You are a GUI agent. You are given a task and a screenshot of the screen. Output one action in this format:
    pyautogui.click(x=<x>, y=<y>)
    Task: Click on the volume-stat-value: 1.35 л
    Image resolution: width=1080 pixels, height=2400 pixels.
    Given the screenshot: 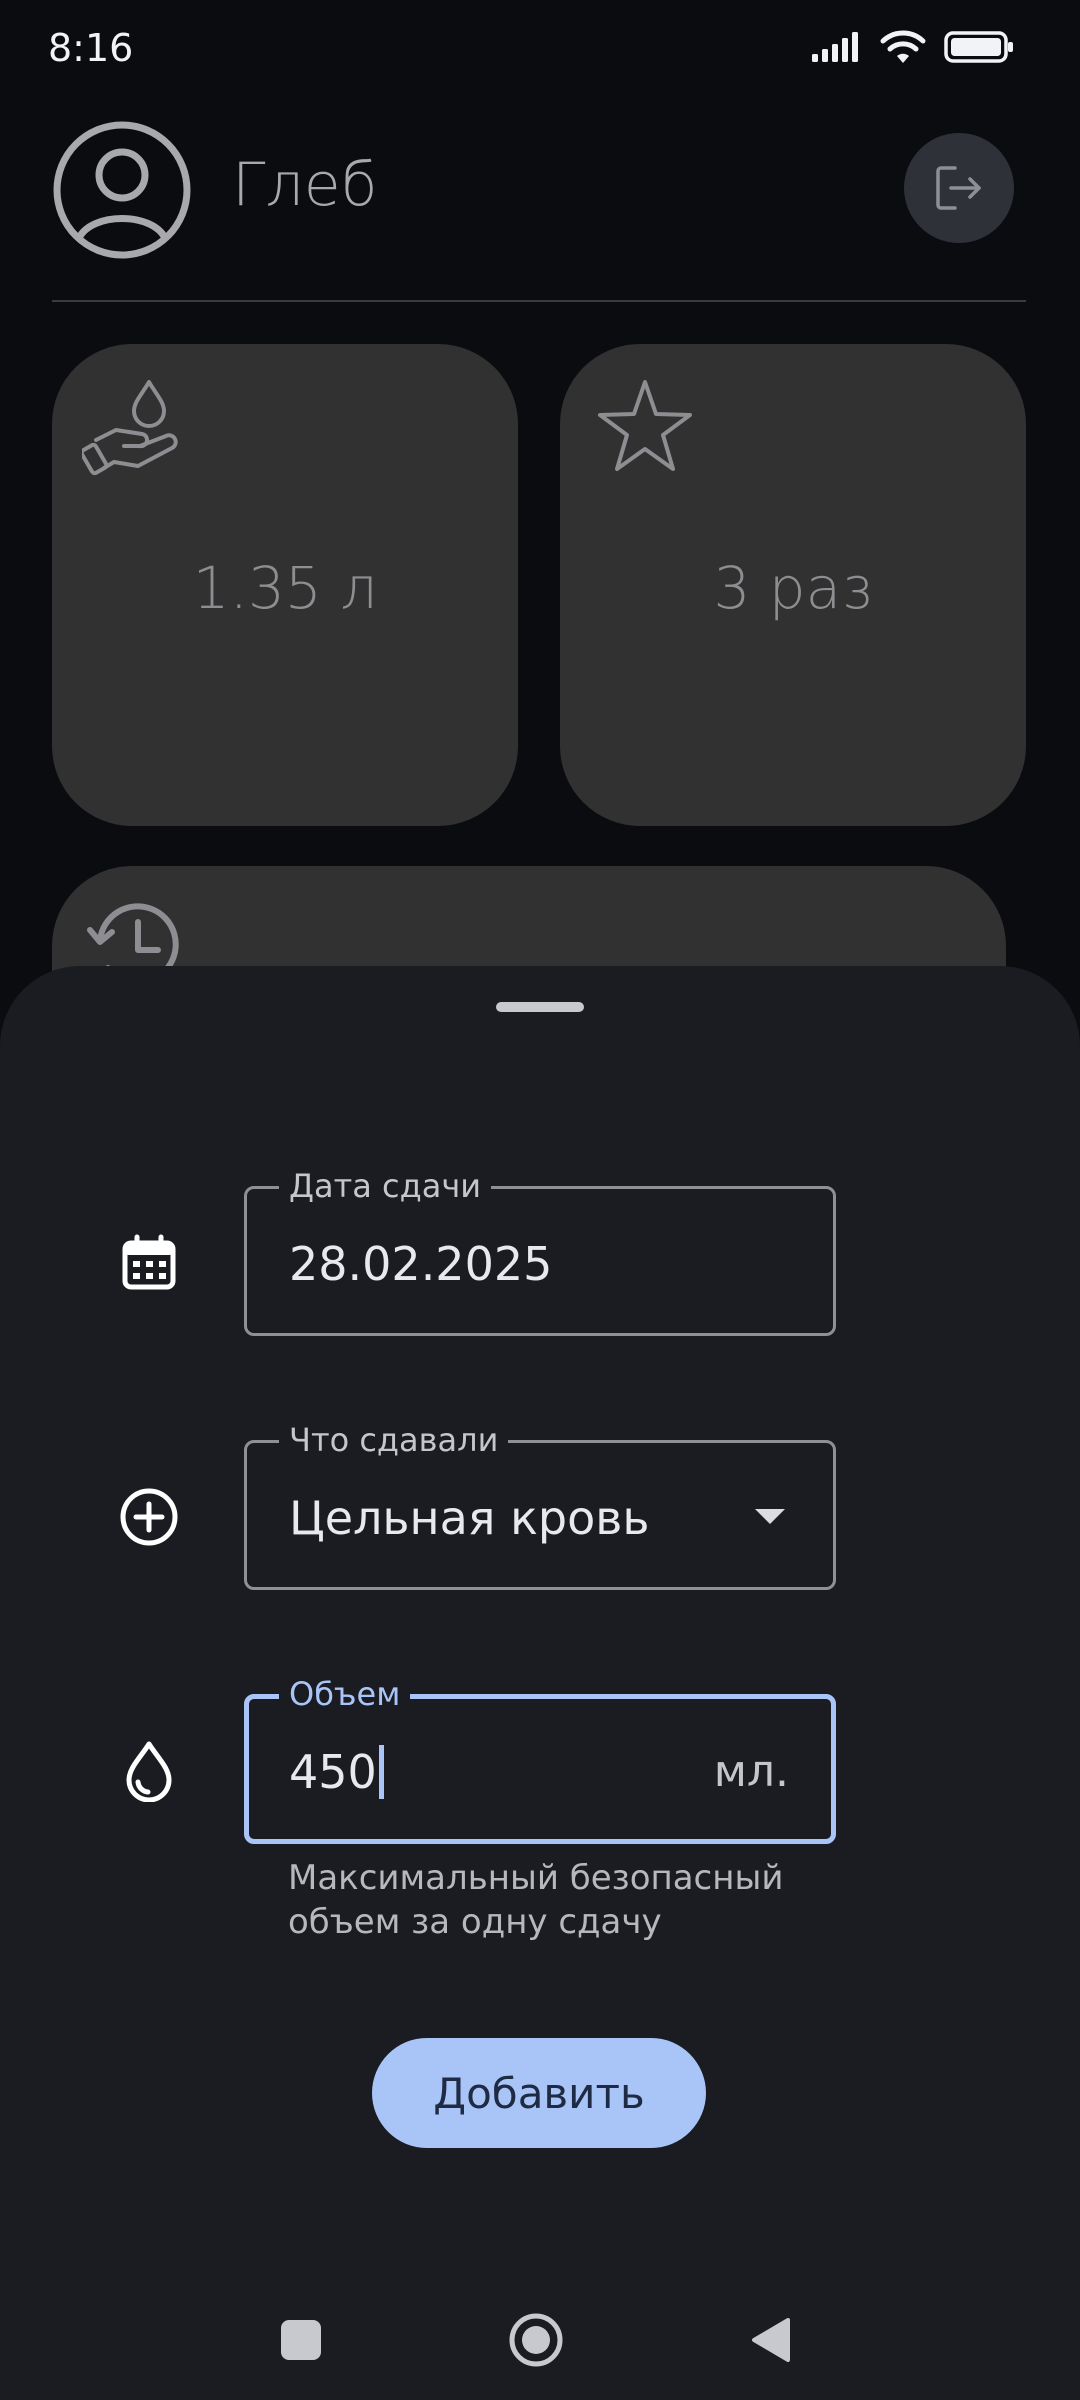 What is the action you would take?
    pyautogui.click(x=285, y=588)
    